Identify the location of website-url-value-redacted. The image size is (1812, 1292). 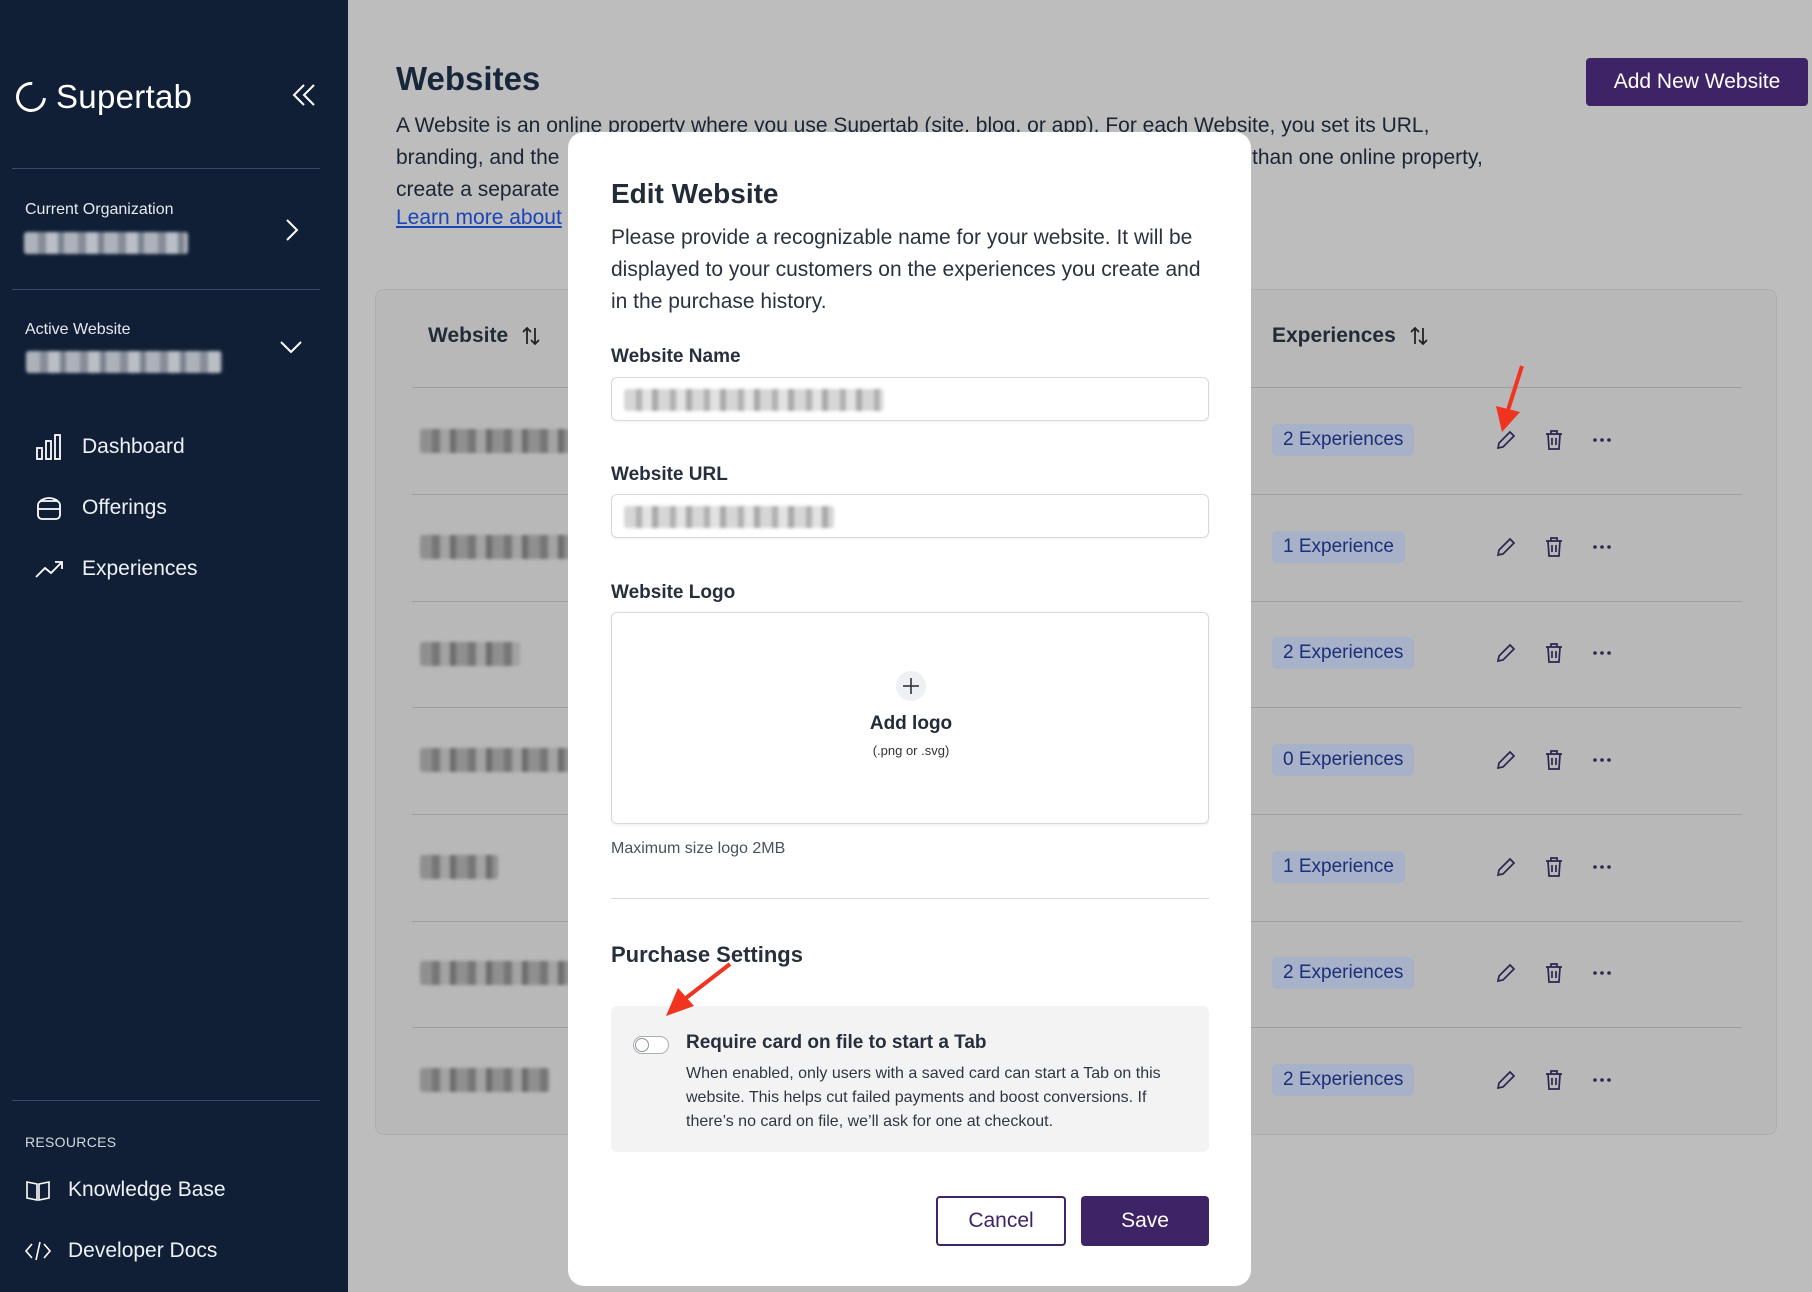
(729, 517).